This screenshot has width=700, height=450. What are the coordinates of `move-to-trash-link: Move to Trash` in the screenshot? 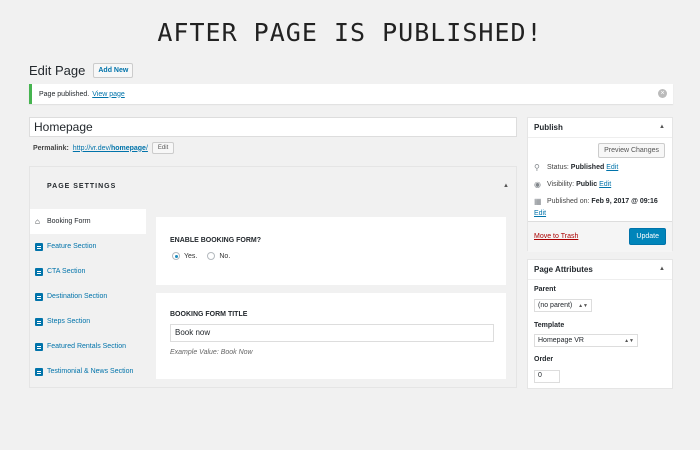 It's located at (556, 236).